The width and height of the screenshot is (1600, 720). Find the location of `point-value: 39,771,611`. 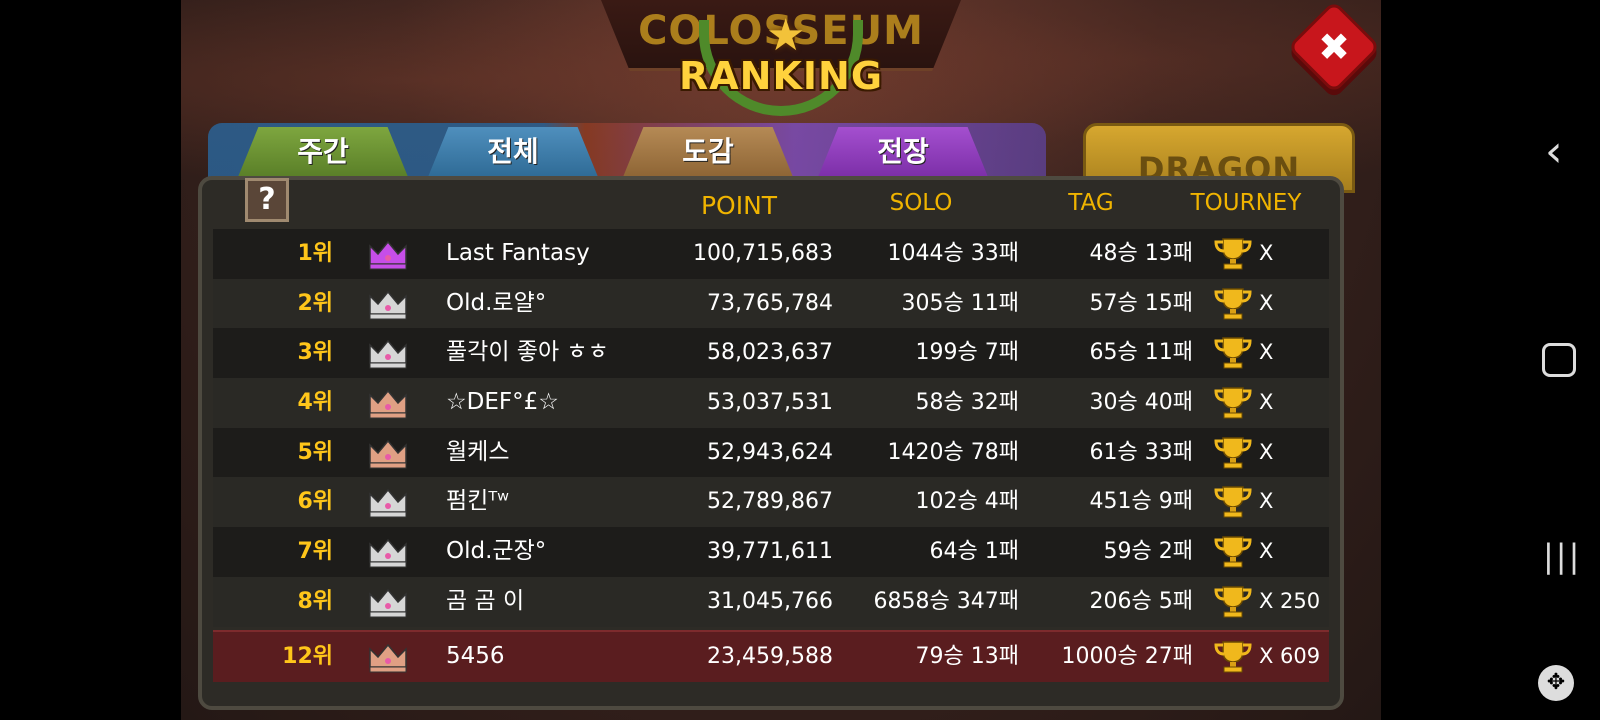

point-value: 39,771,611 is located at coordinates (770, 552).